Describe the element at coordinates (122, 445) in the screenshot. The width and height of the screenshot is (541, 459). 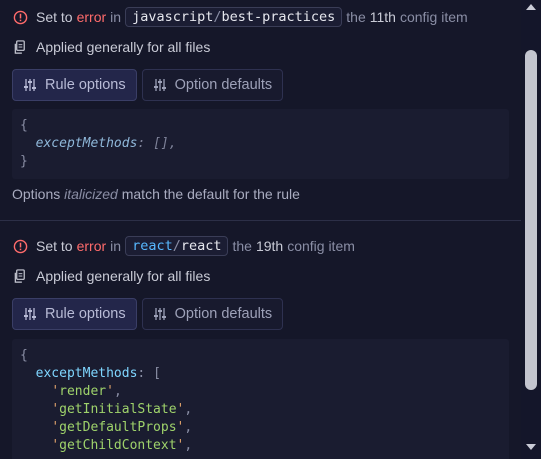
I see `option-value: 'getChildContext',` at that location.